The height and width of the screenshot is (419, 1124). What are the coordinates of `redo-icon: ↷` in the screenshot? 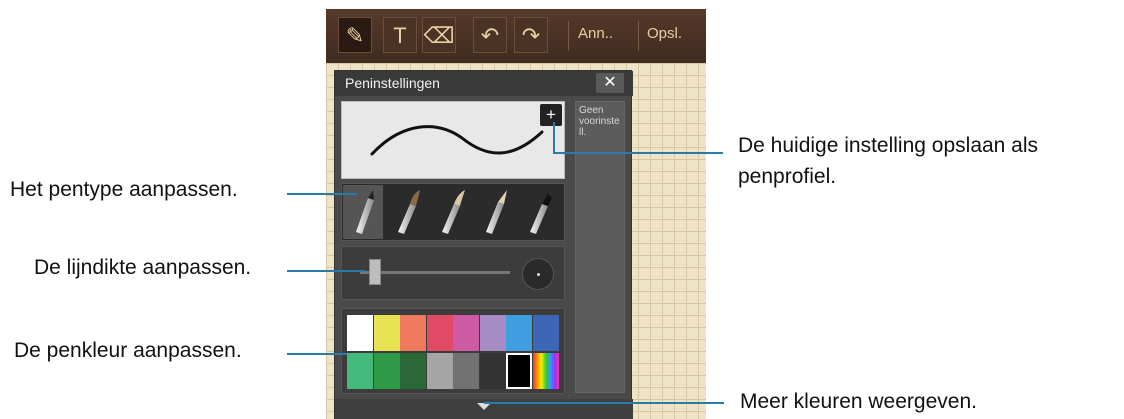 It's located at (531, 35).